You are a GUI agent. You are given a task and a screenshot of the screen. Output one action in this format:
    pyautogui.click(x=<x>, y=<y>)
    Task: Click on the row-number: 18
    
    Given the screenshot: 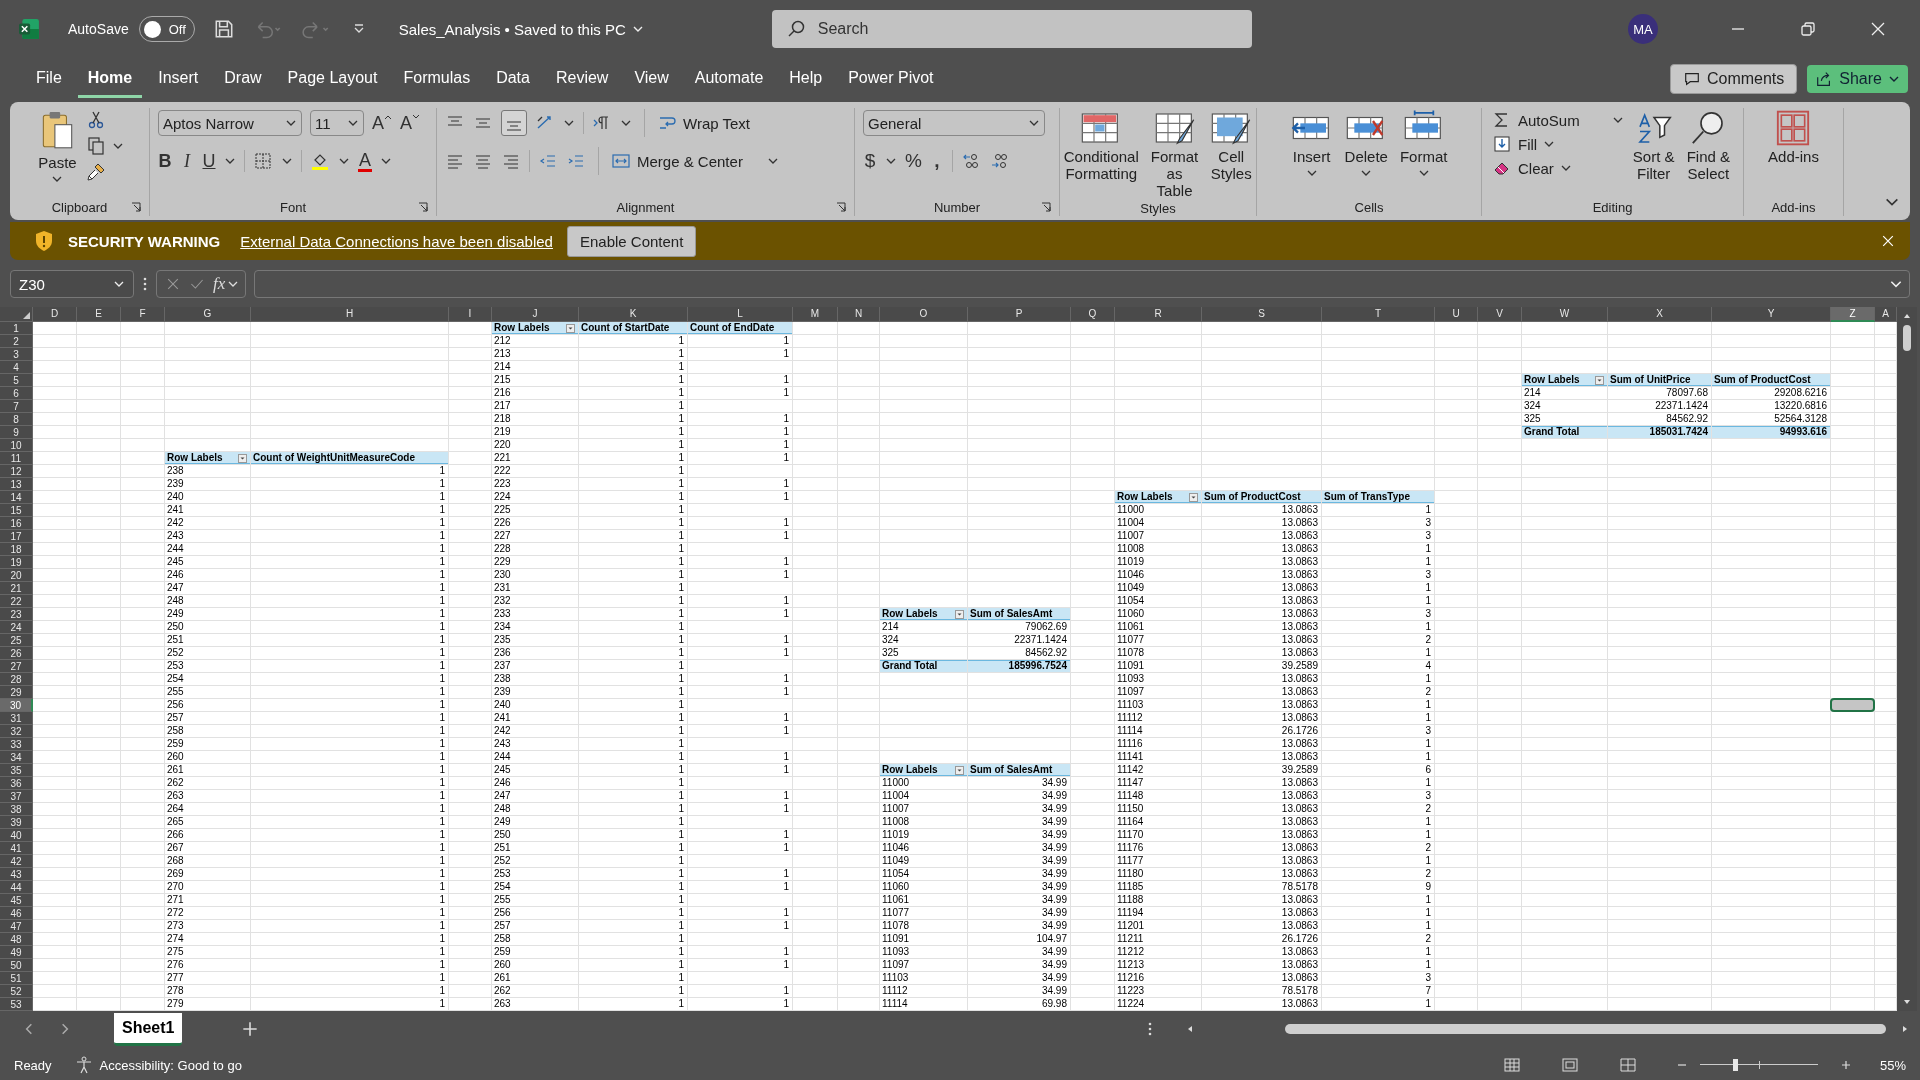 What is the action you would take?
    pyautogui.click(x=16, y=549)
    